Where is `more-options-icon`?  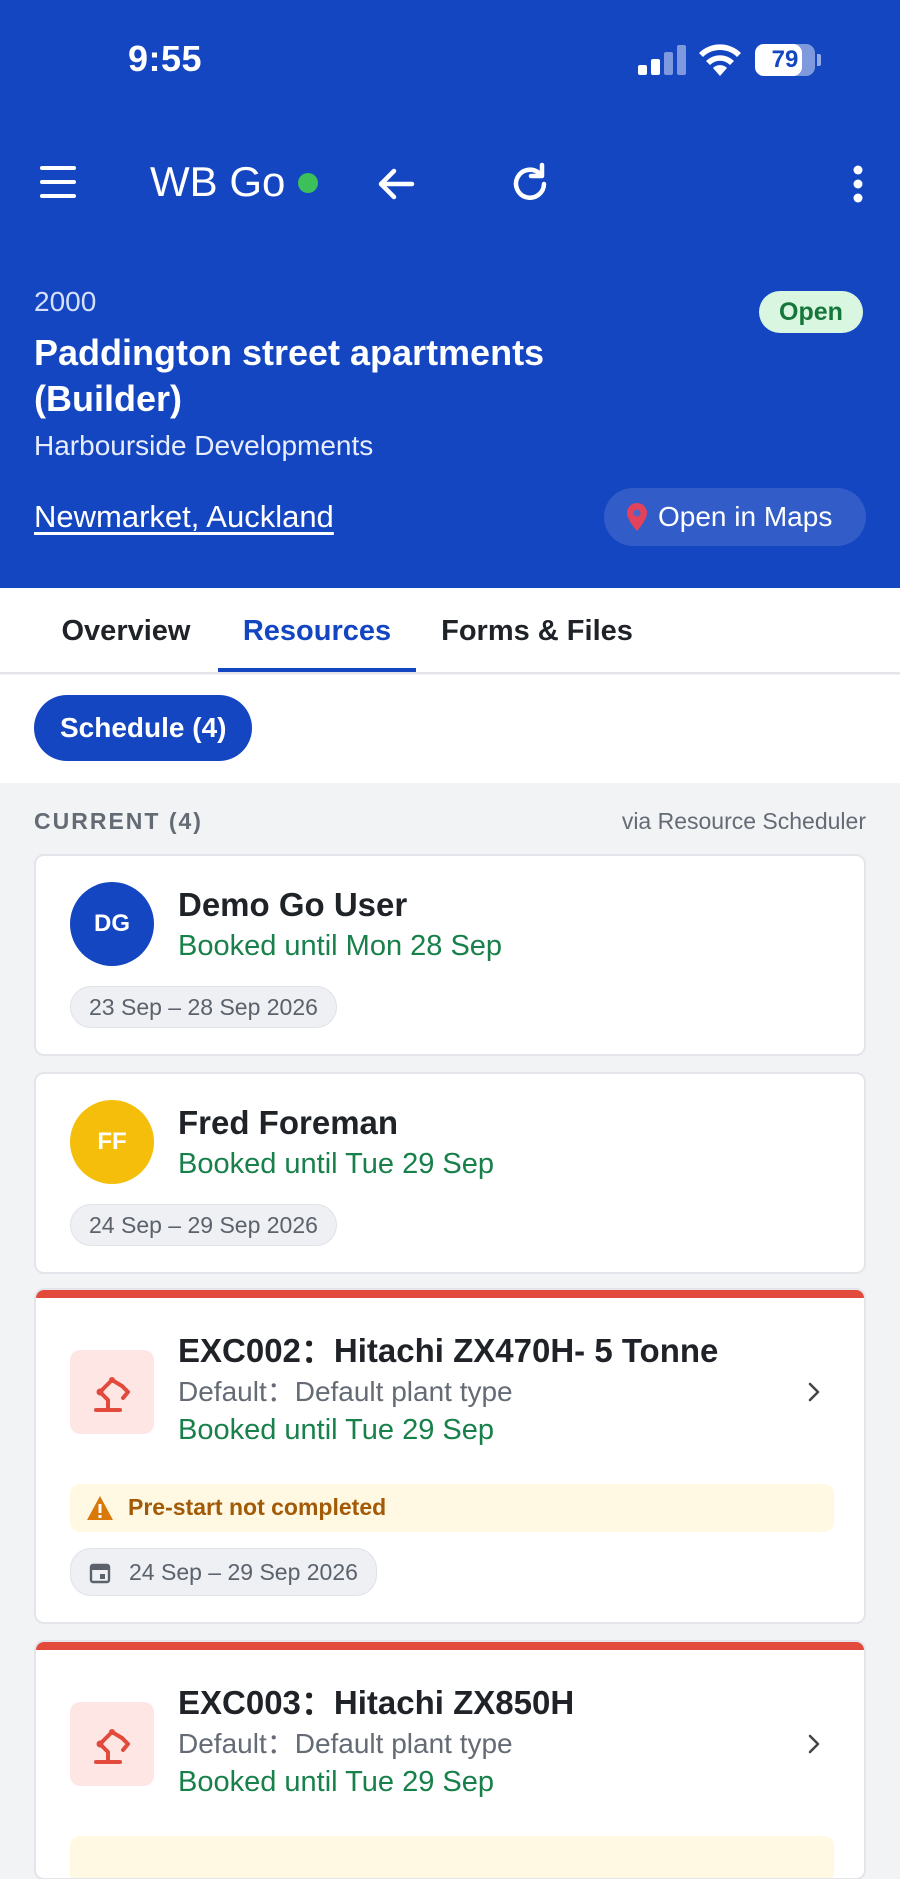 more-options-icon is located at coordinates (858, 184).